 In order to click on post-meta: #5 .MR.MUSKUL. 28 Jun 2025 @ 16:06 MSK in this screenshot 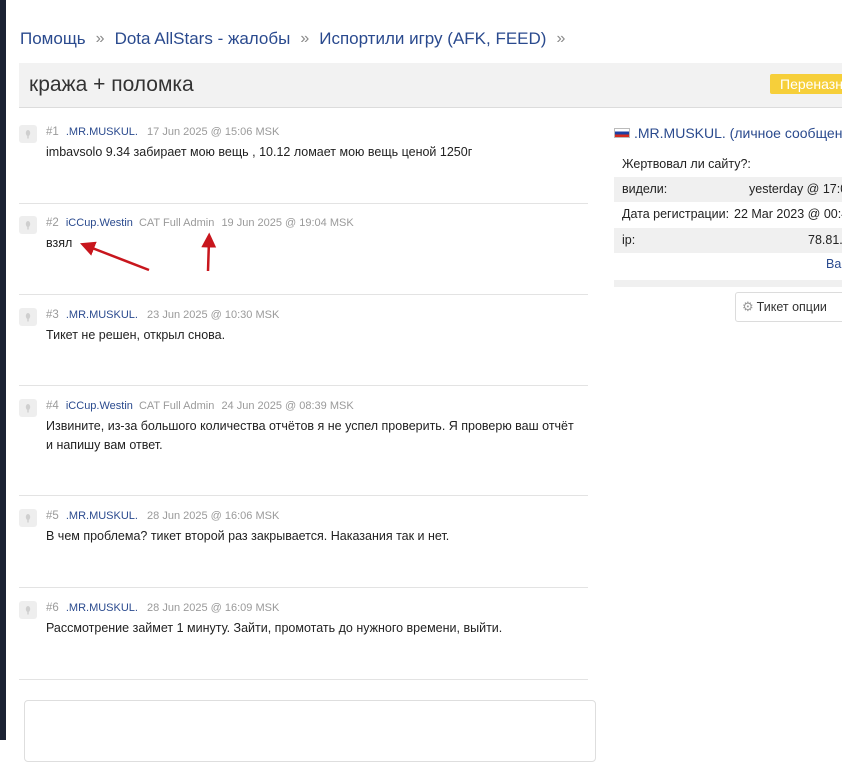, I will do `click(162, 516)`.